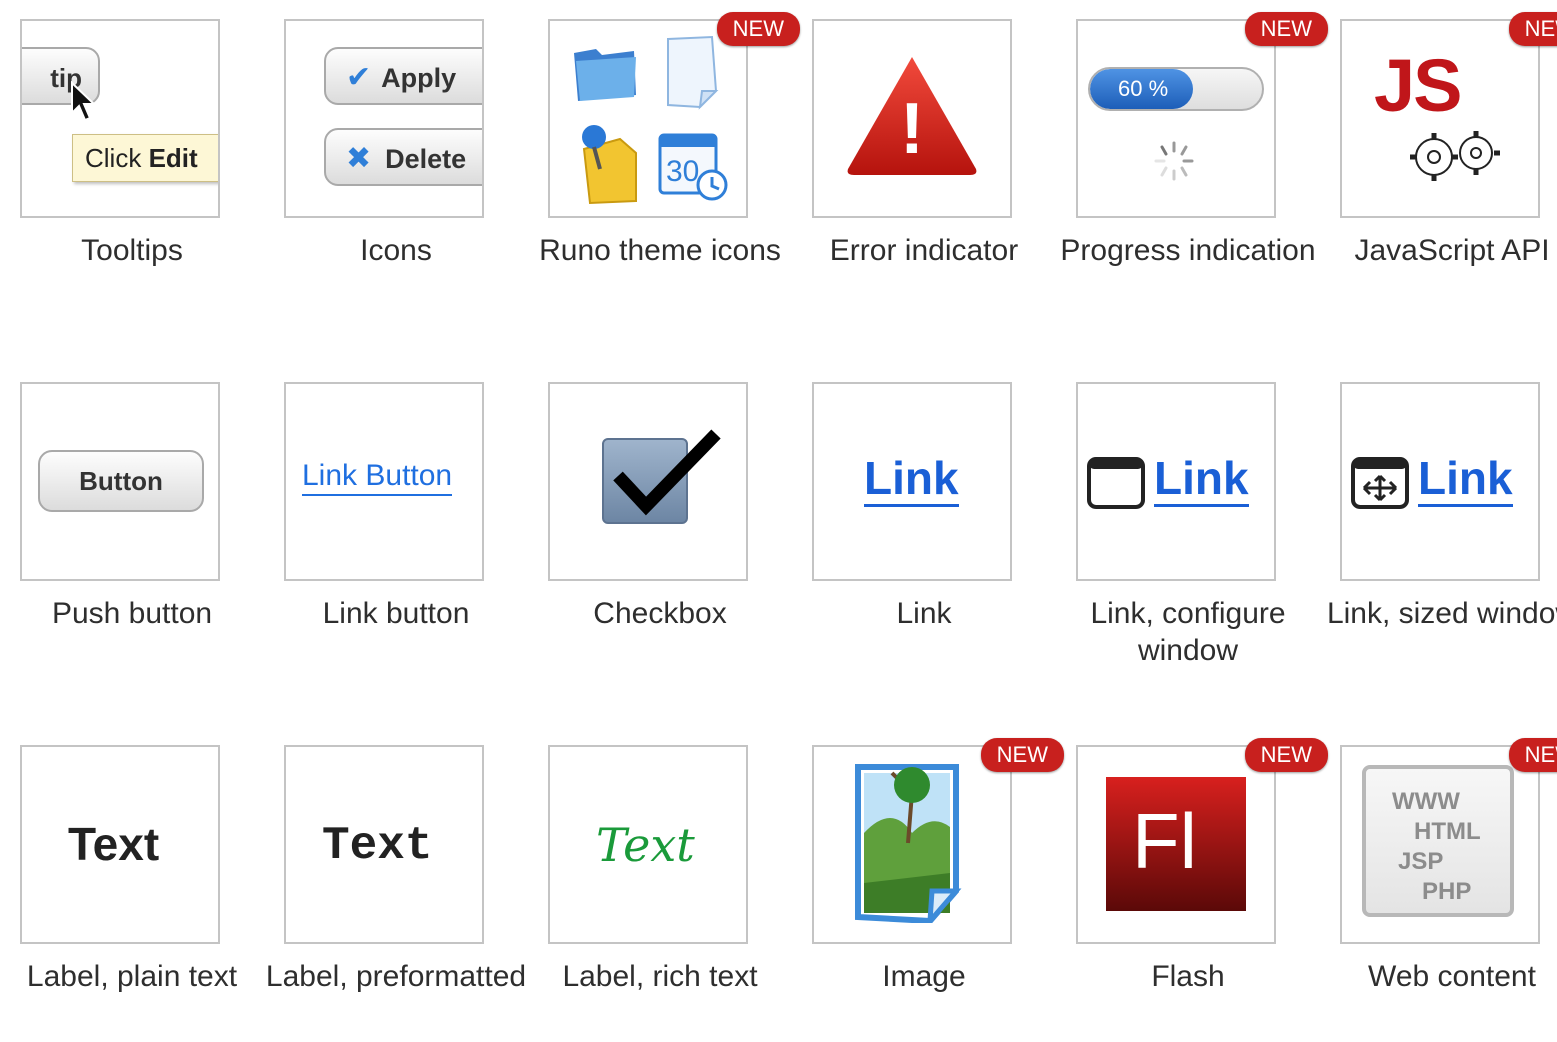 The width and height of the screenshot is (1557, 1042). Describe the element at coordinates (132, 250) in the screenshot. I see `caption-tooltips: Tooltips` at that location.